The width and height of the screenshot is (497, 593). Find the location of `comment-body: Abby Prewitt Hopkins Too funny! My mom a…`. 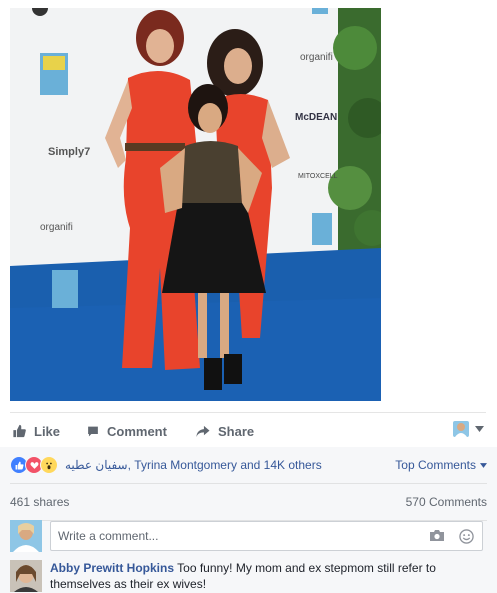

comment-body: Abby Prewitt Hopkins Too funny! My mom a… is located at coordinates (260, 576).